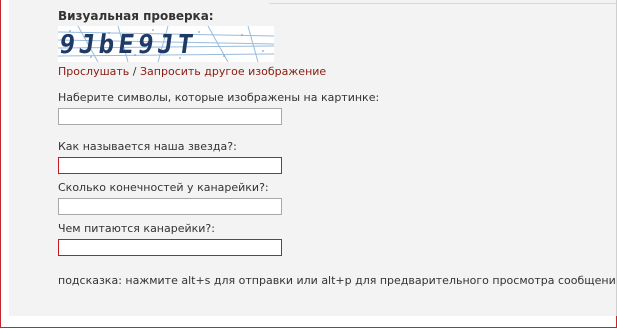  Describe the element at coordinates (170, 247) in the screenshot. I see `food-answer-input` at that location.